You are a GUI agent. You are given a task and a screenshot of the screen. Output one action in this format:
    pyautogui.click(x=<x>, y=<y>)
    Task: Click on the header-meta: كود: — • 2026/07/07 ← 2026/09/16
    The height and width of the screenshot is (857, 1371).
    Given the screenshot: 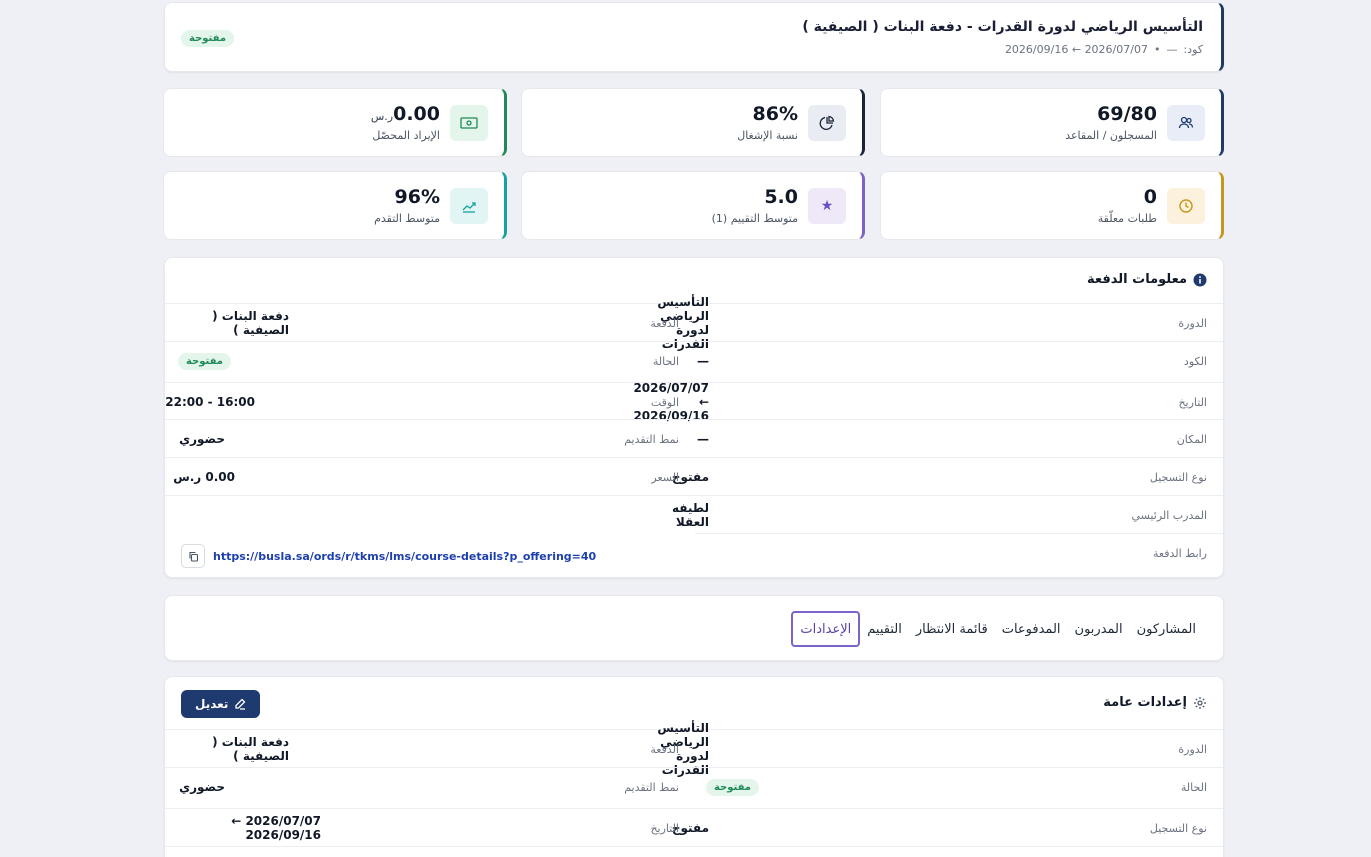 What is the action you would take?
    pyautogui.click(x=1104, y=49)
    